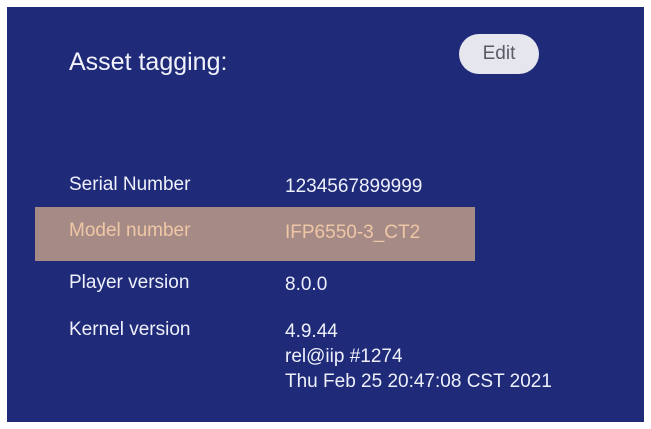  What do you see at coordinates (130, 329) in the screenshot?
I see `kernel-version-label: Kernel version` at bounding box center [130, 329].